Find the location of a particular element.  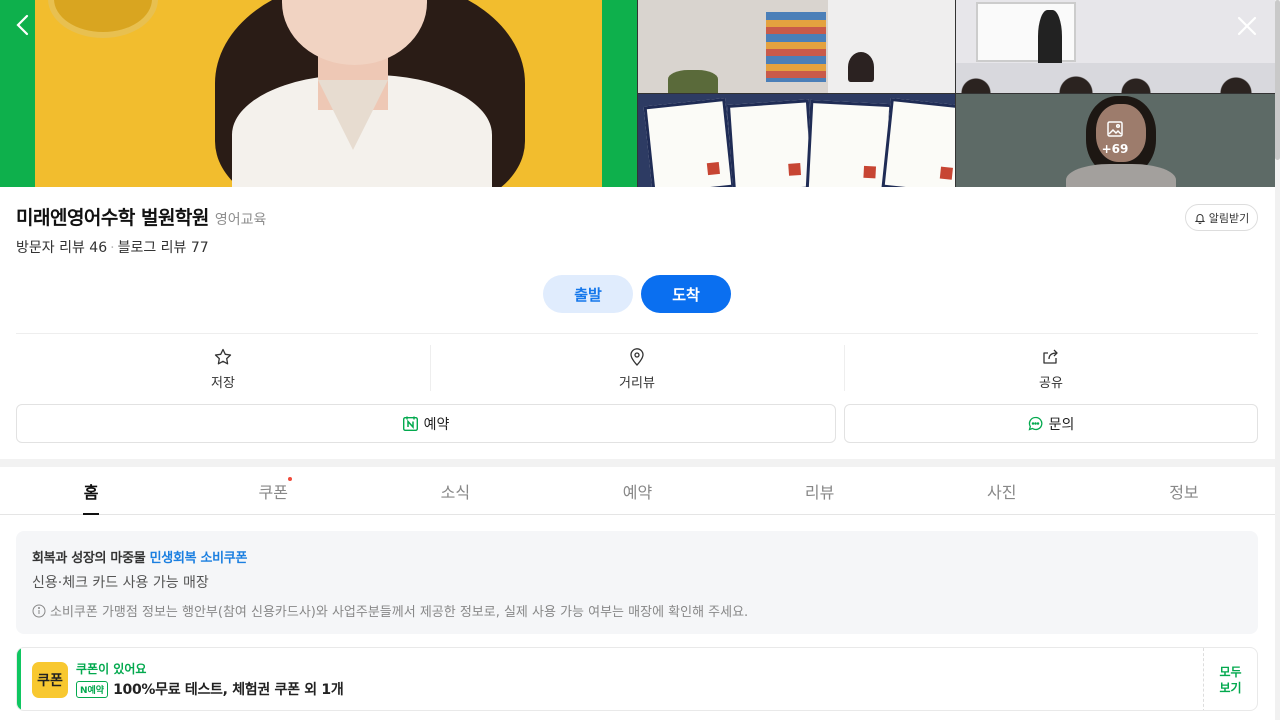

back-icon is located at coordinates (23, 26).